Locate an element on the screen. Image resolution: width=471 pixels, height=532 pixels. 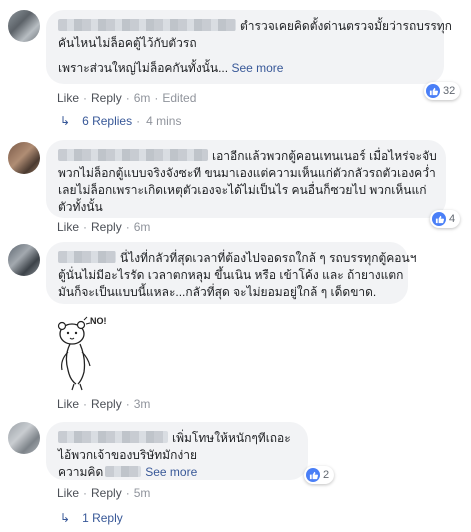
redacted-text is located at coordinates (123, 471).